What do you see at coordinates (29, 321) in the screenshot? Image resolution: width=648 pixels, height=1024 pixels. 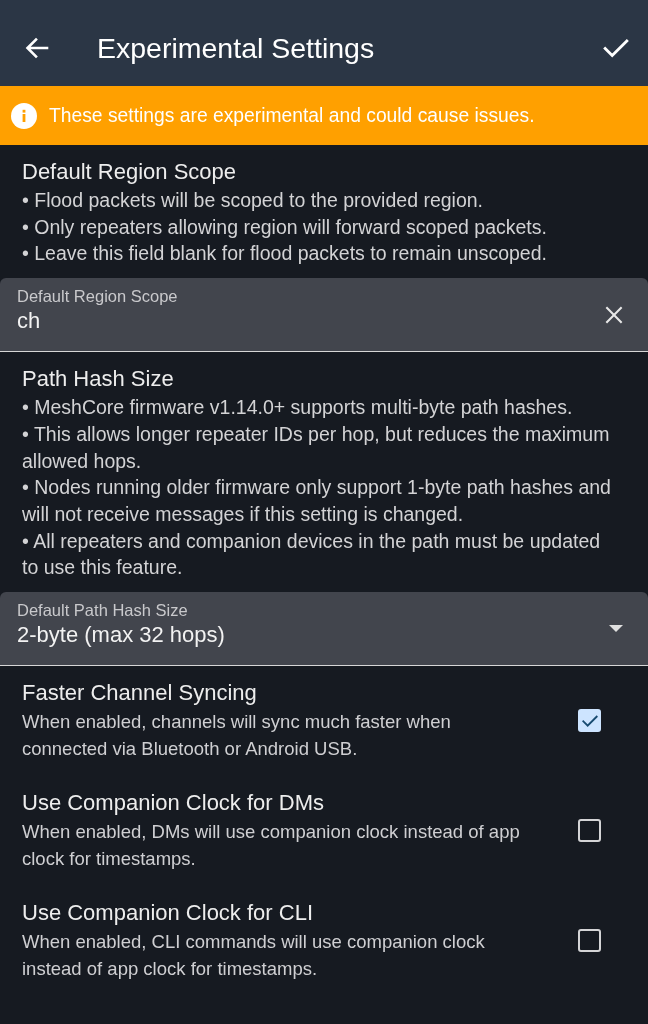 I see `field-value: ch` at bounding box center [29, 321].